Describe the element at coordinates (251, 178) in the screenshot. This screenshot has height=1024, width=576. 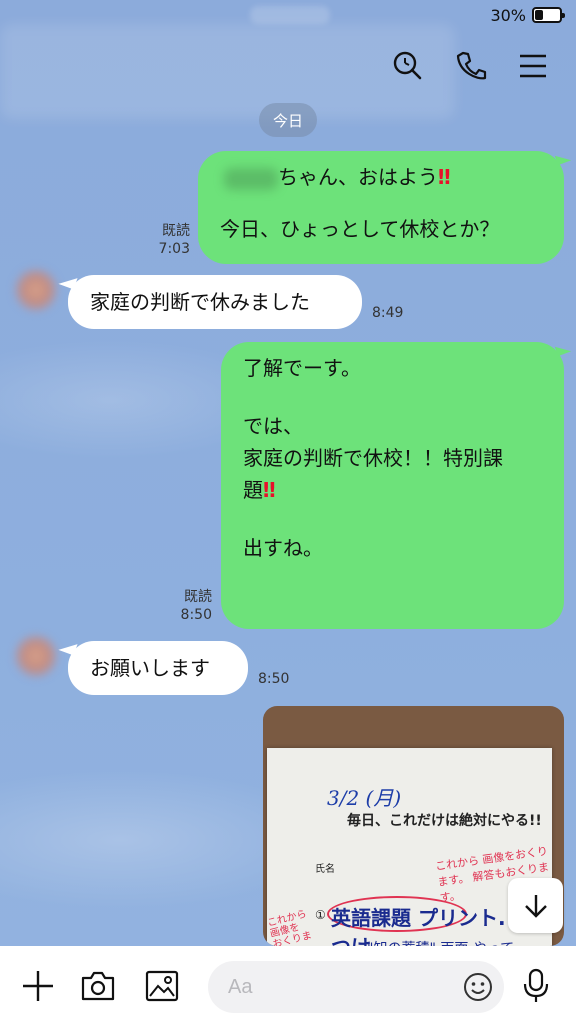
I see `redacted-name` at that location.